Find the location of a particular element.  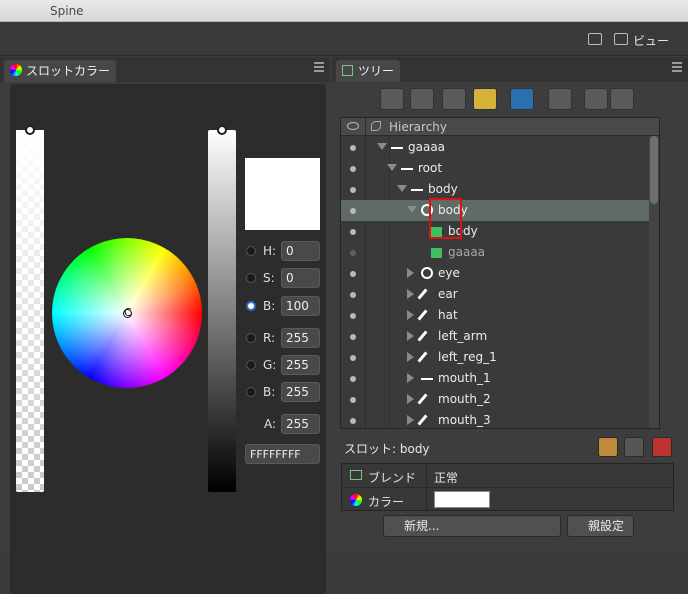

field-blue-input: 255 is located at coordinates (300, 392).